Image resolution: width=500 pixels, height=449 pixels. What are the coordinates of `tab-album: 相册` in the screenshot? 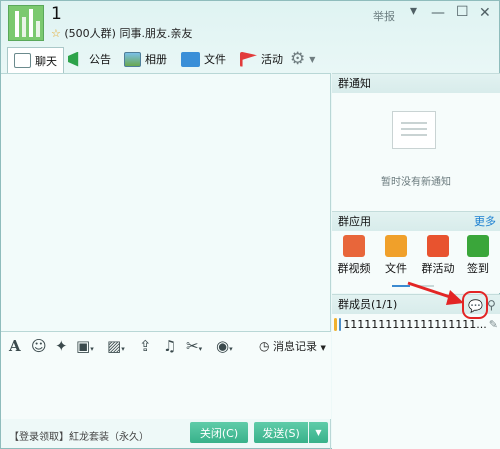 It's located at (145, 59).